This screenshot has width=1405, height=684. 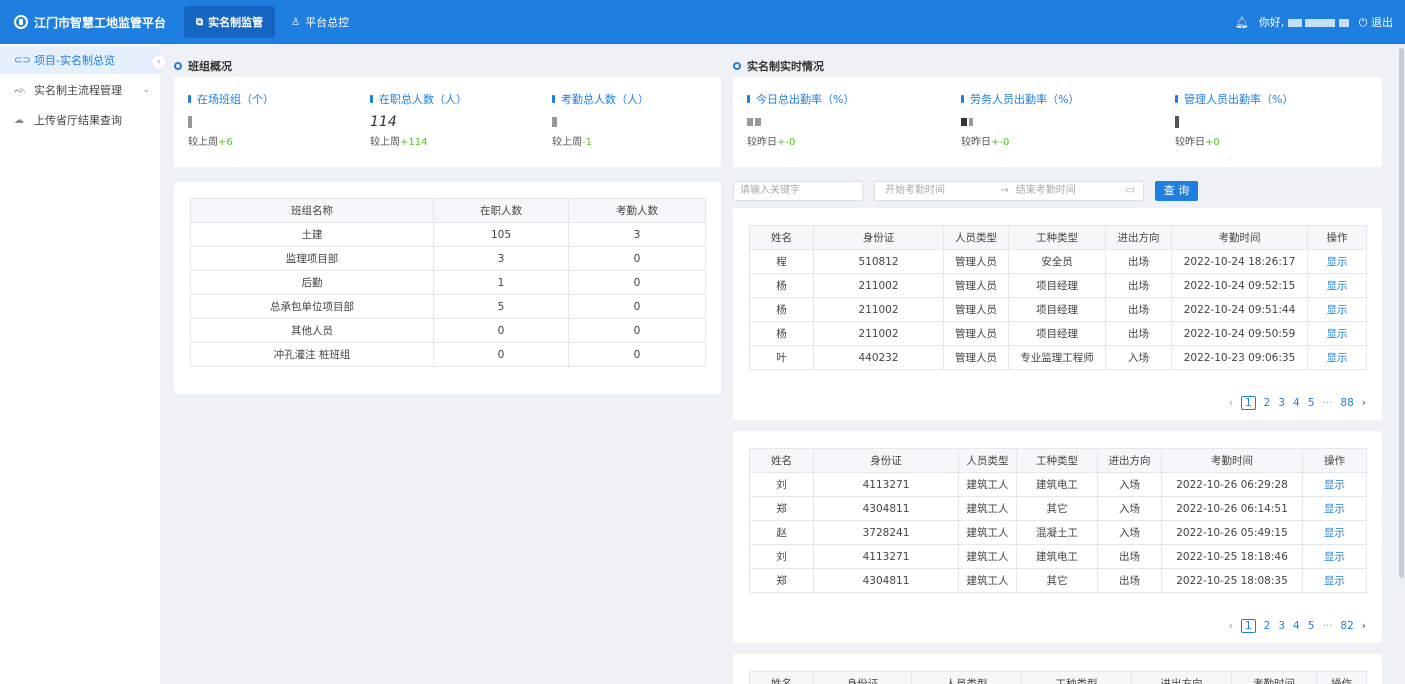 What do you see at coordinates (1058, 285) in the screenshot?
I see `table-row: 杨 211002 管理人员 项目经理 出场 2022-10-24 09:52:15 显示` at bounding box center [1058, 285].